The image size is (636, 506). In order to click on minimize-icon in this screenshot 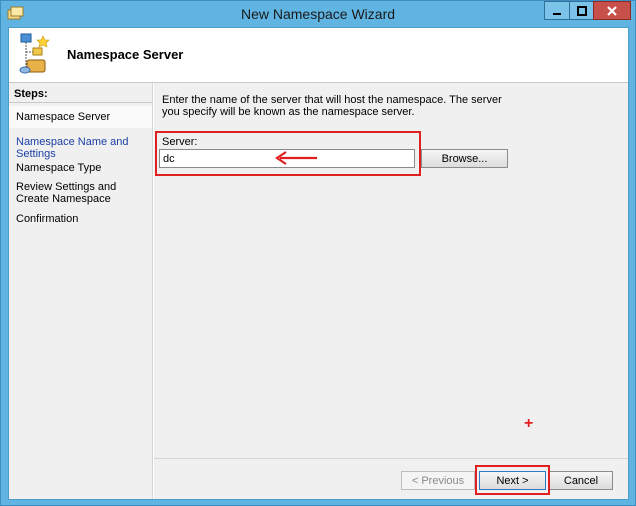, I will do `click(557, 13)`.